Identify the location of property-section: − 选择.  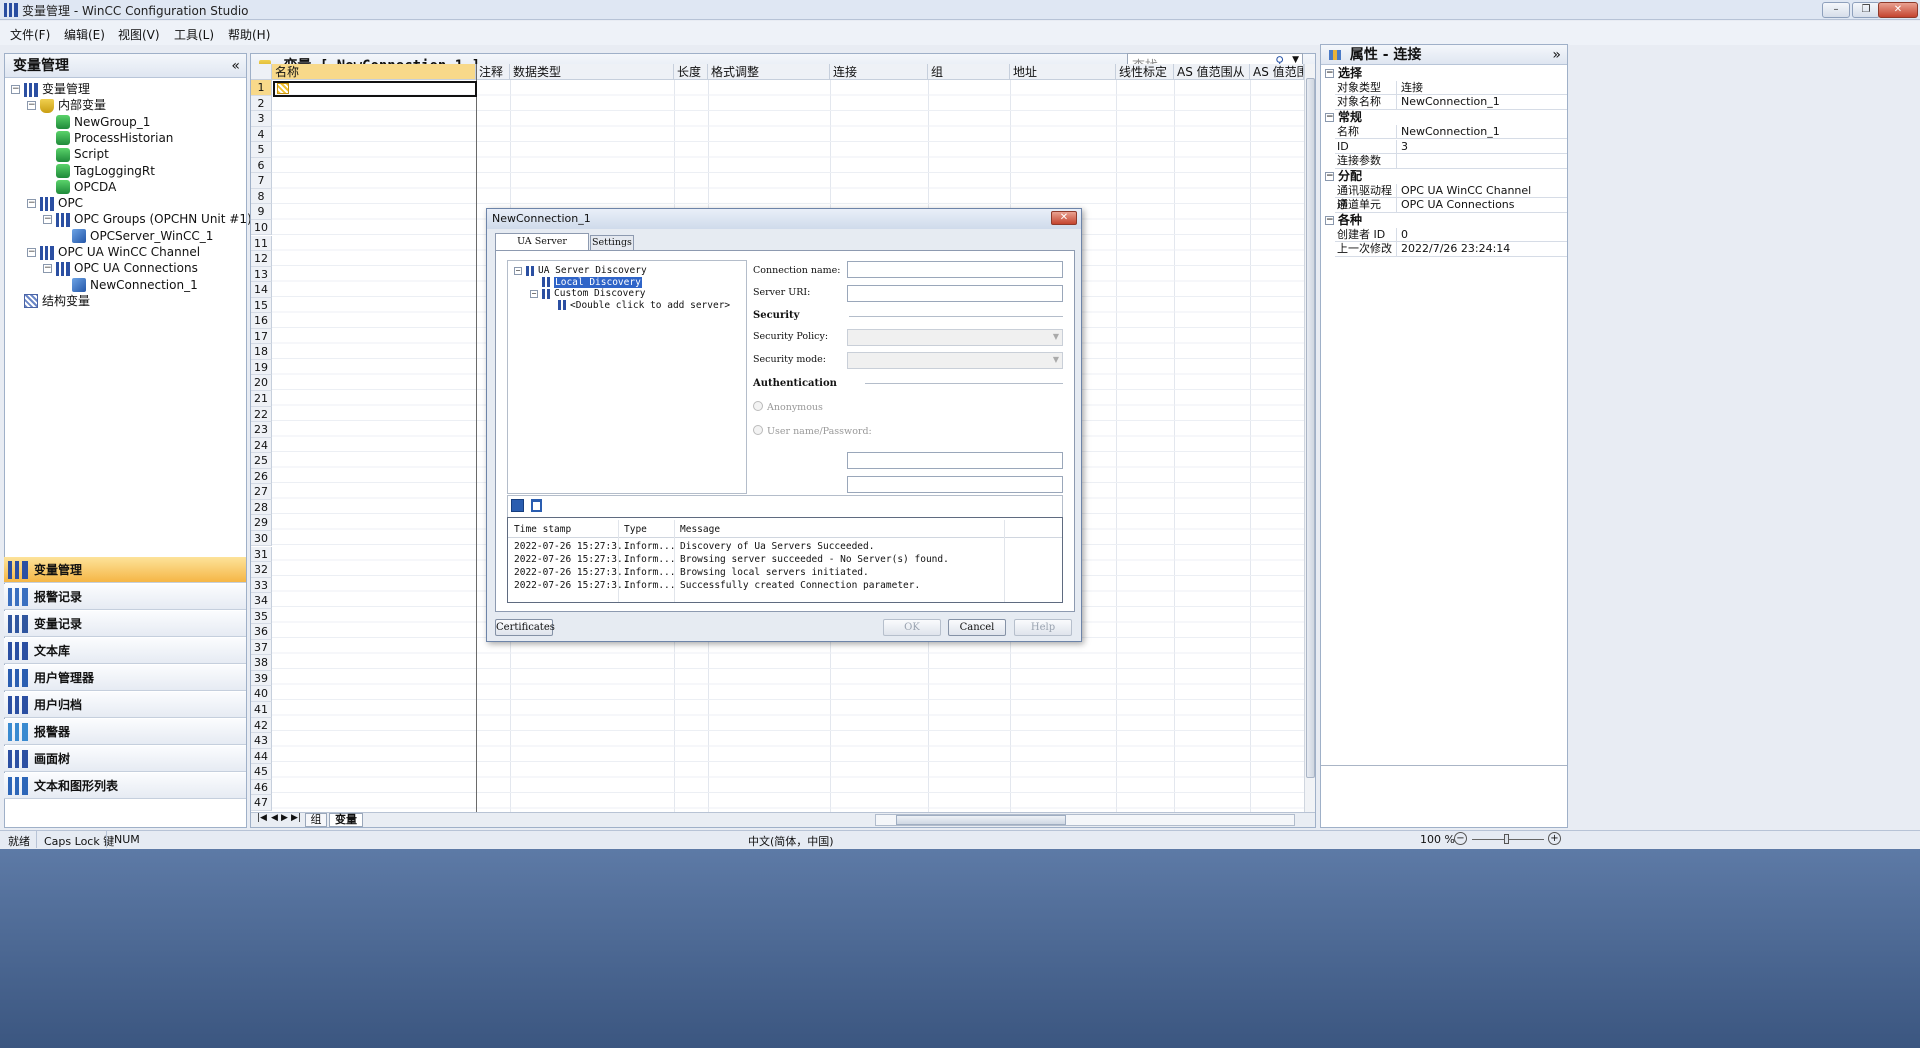
(1444, 73).